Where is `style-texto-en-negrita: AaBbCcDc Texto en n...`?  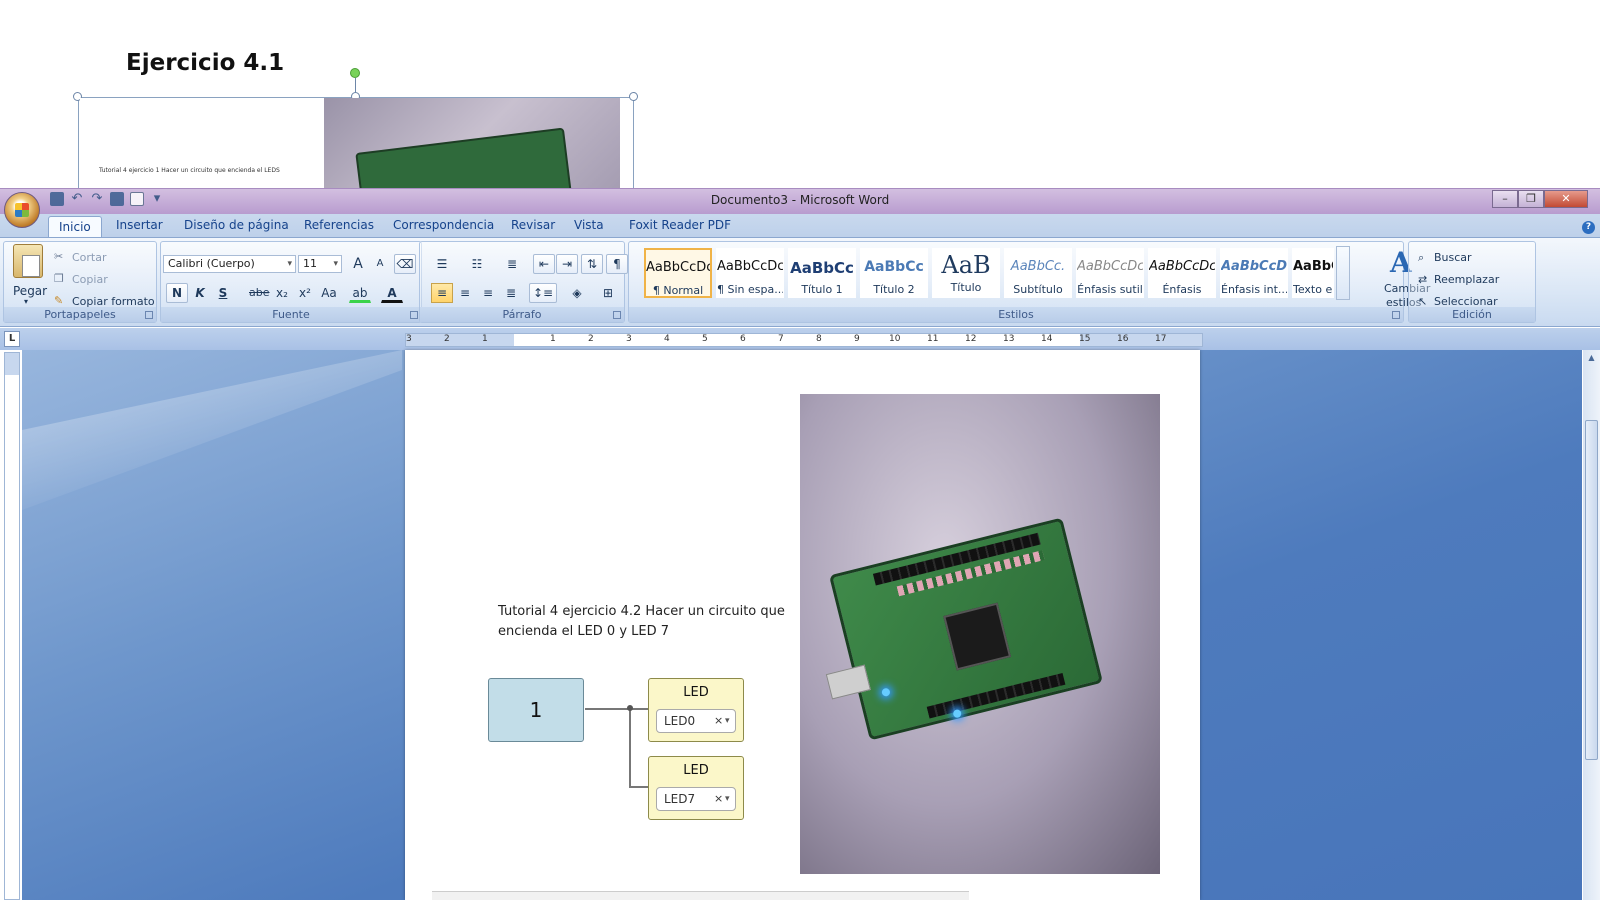 style-texto-en-negrita: AaBbCcDc Texto en n... is located at coordinates (1313, 273).